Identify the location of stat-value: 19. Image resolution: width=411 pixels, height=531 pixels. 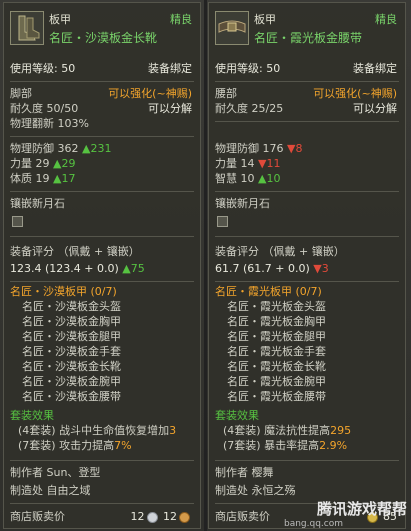
(42, 178).